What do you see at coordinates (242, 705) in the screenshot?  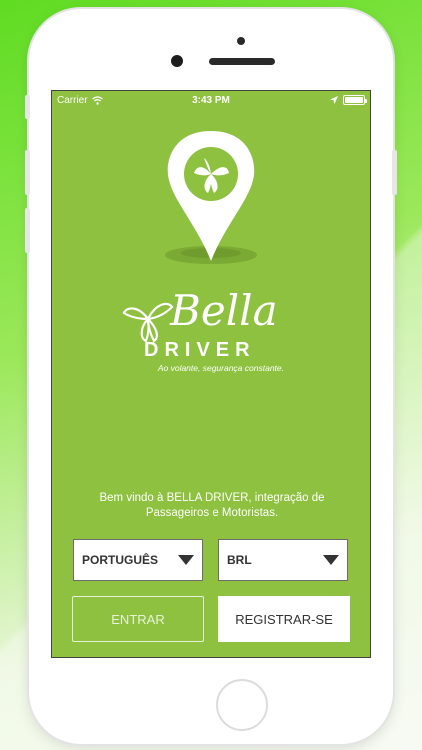 I see `home-button` at bounding box center [242, 705].